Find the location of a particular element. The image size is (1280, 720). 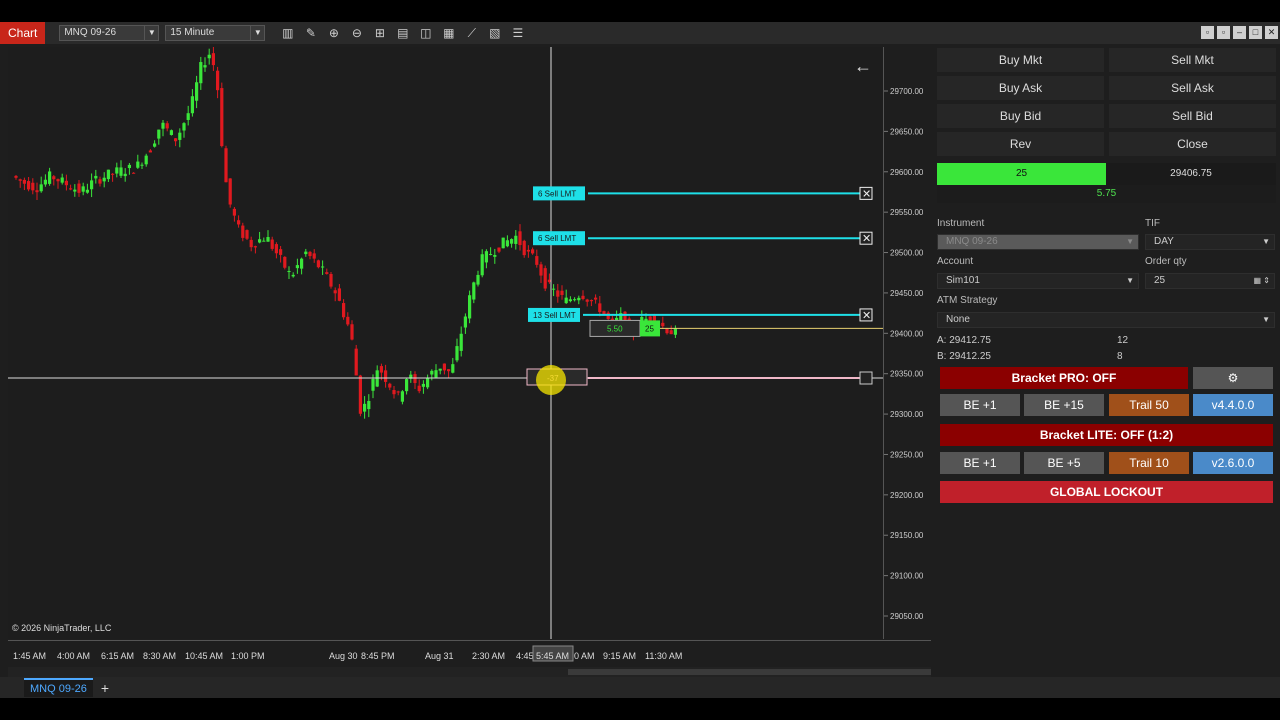

order-qty-value: 25 is located at coordinates (1160, 280).